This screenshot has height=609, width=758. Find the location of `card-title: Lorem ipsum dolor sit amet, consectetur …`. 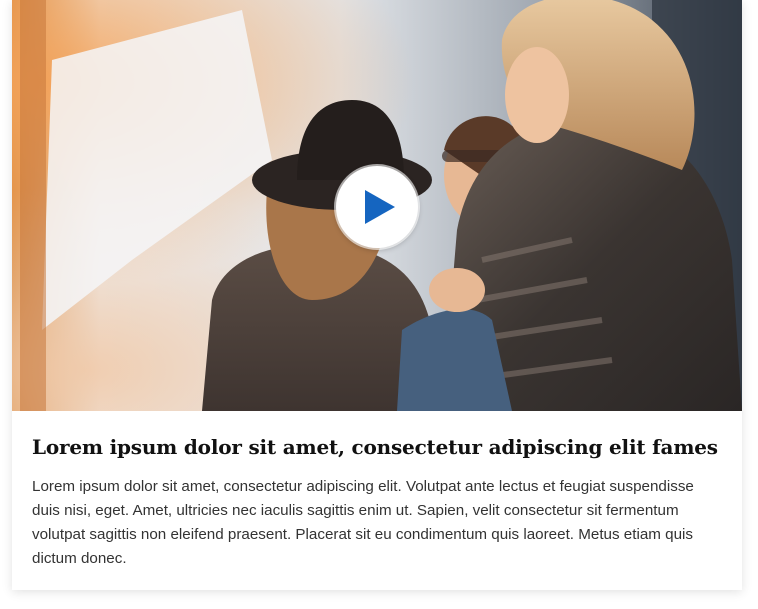

card-title: Lorem ipsum dolor sit amet, consectetur … is located at coordinates (375, 447).